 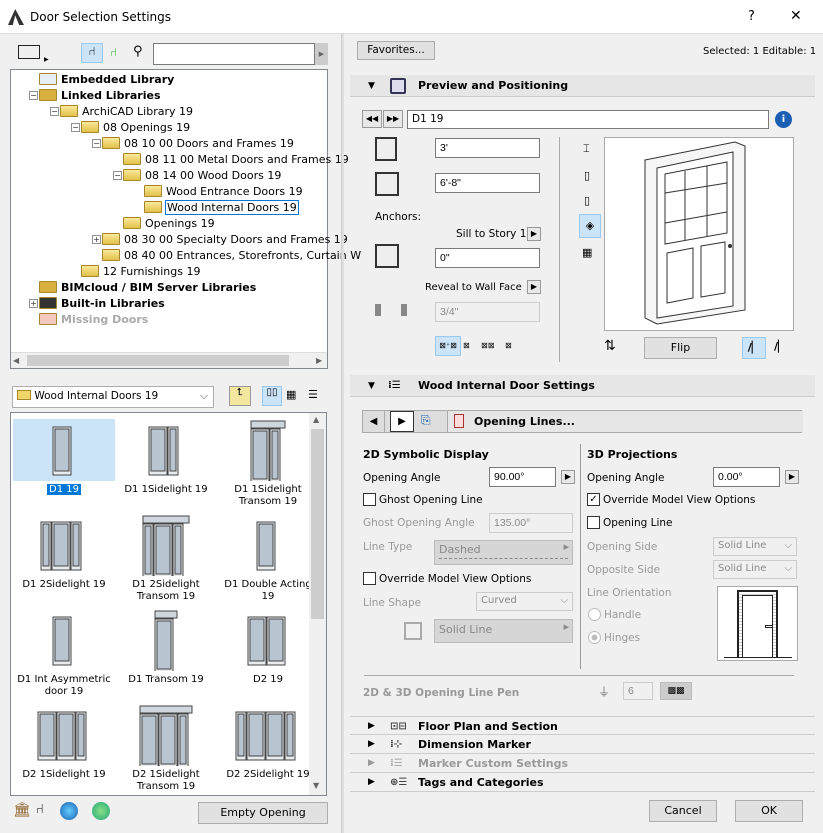 I want to click on upload-icon, so click(x=101, y=811).